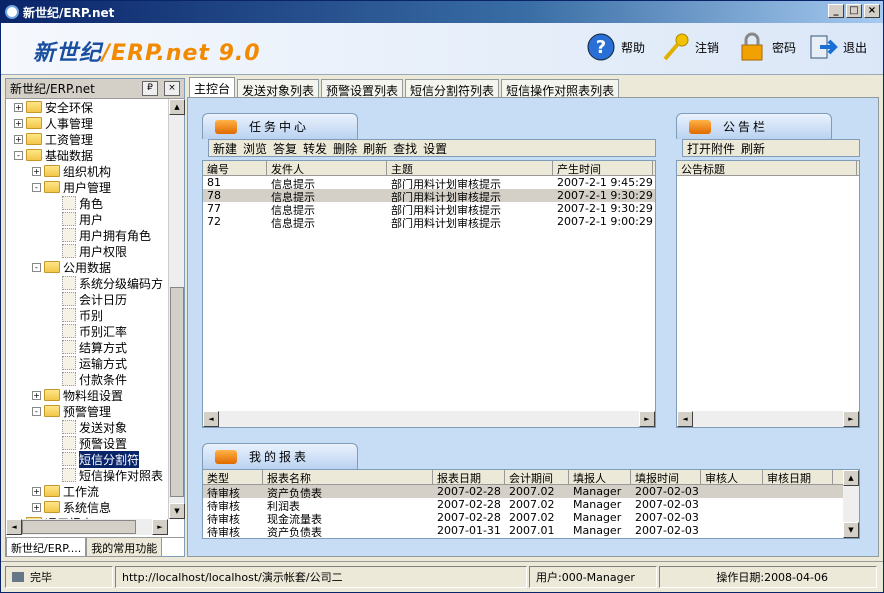  Describe the element at coordinates (87, 187) in the screenshot. I see `tree-node: - 用户管理` at that location.